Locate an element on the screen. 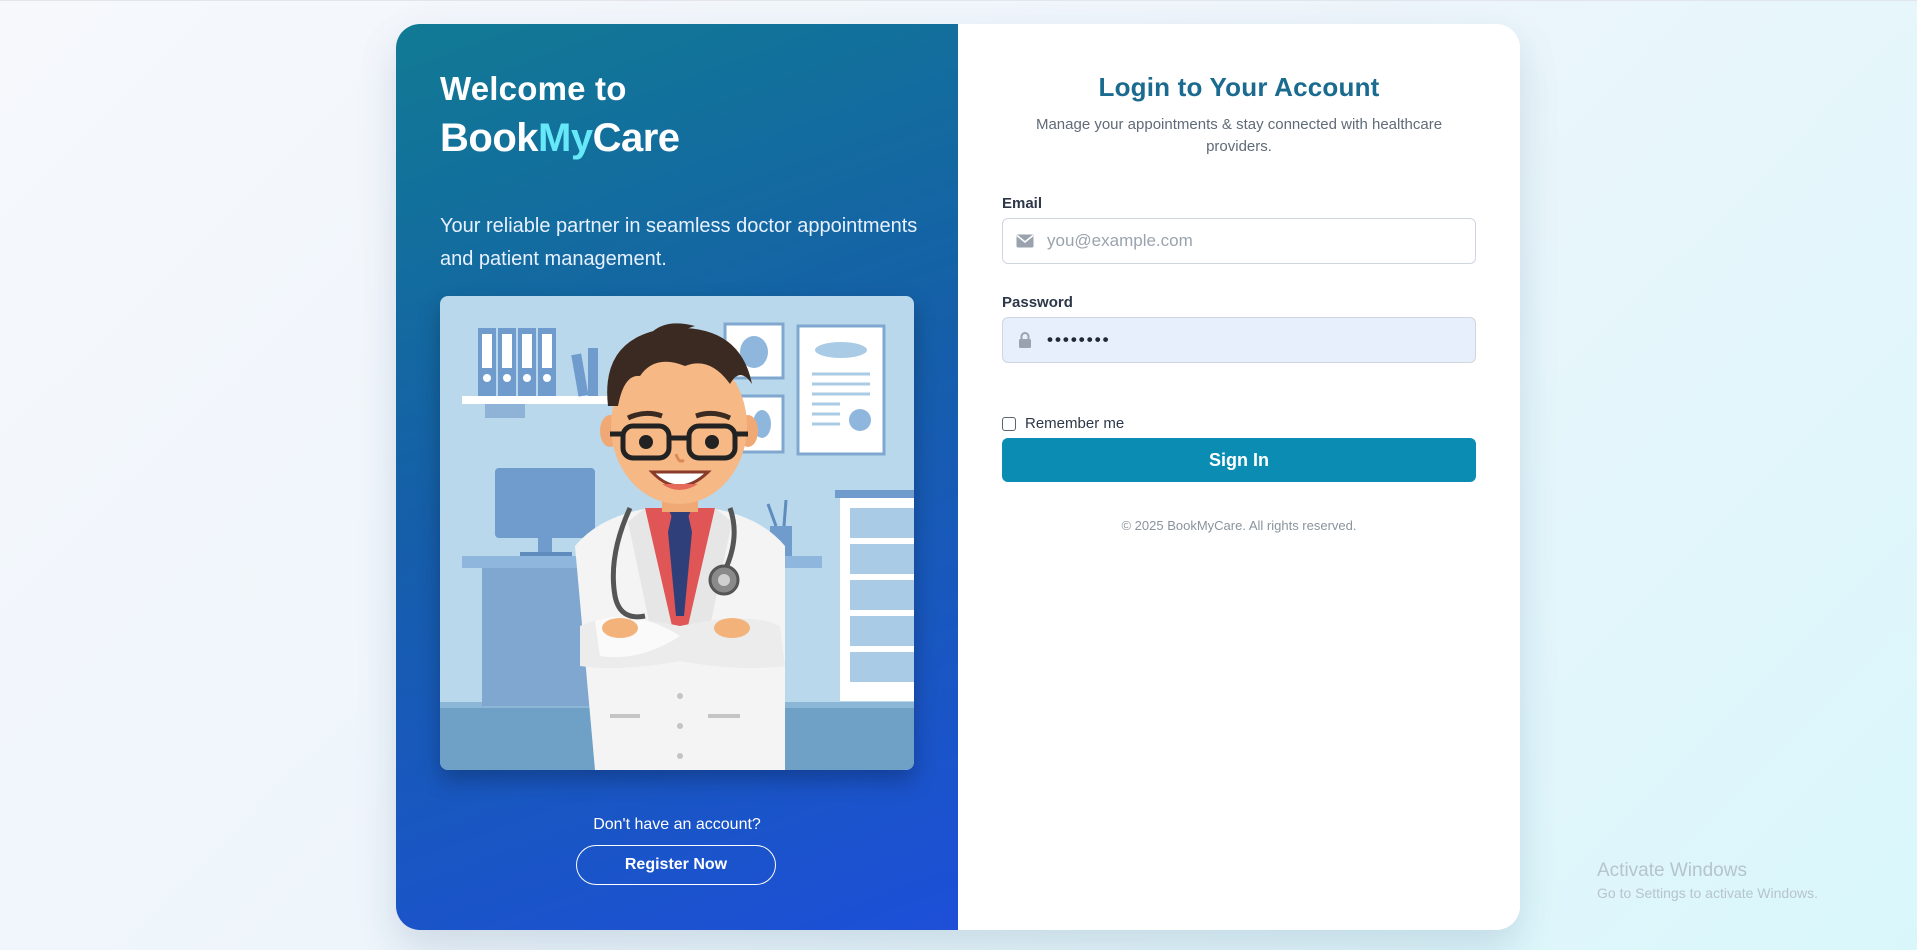 The height and width of the screenshot is (950, 1917). login-title: Login to Your Account is located at coordinates (1239, 87).